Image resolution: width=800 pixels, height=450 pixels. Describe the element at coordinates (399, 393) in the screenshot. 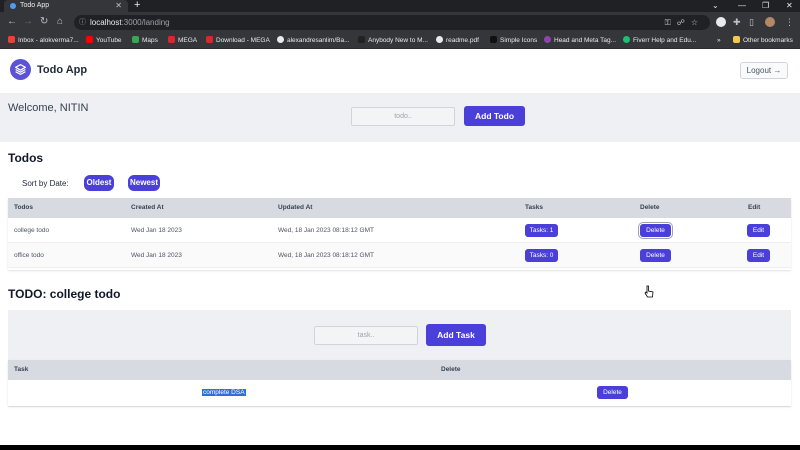

I see `table-row: complete DSA Delete` at that location.